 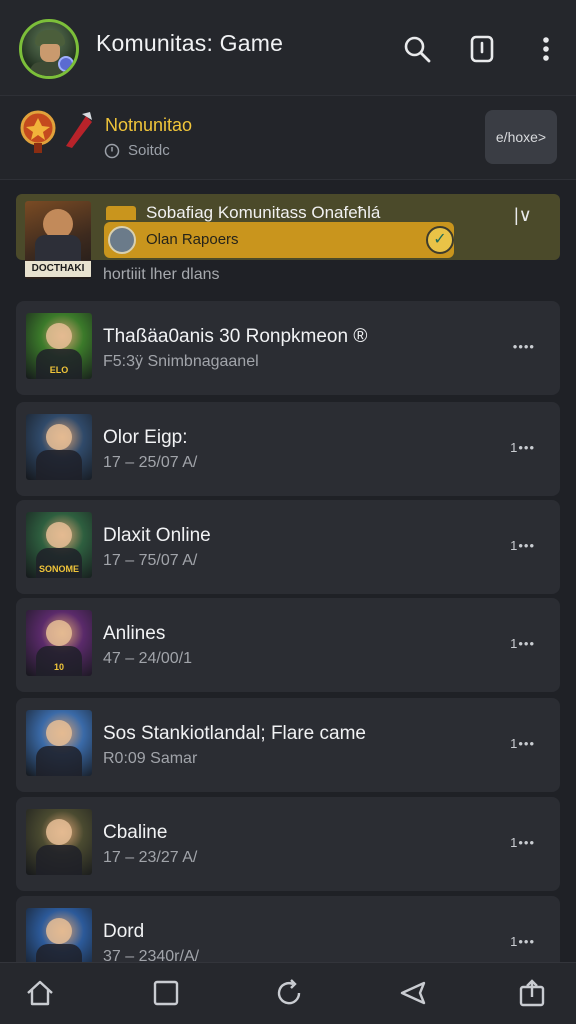 I want to click on game-subtitle: 17 – 25/07 A/, so click(x=150, y=462).